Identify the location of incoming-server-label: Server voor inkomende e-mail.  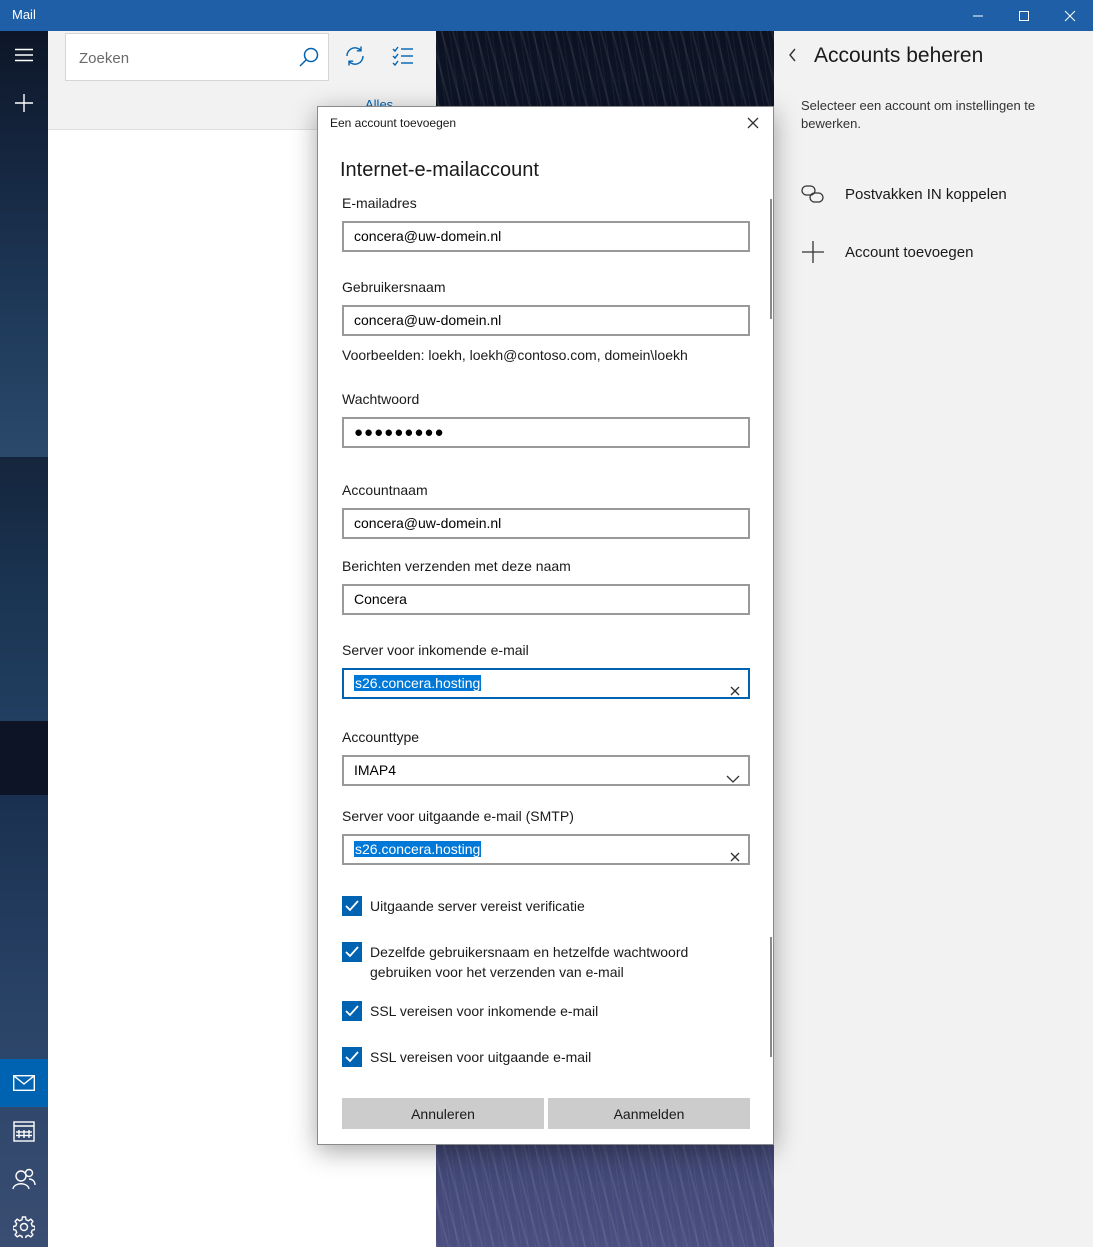
(435, 650).